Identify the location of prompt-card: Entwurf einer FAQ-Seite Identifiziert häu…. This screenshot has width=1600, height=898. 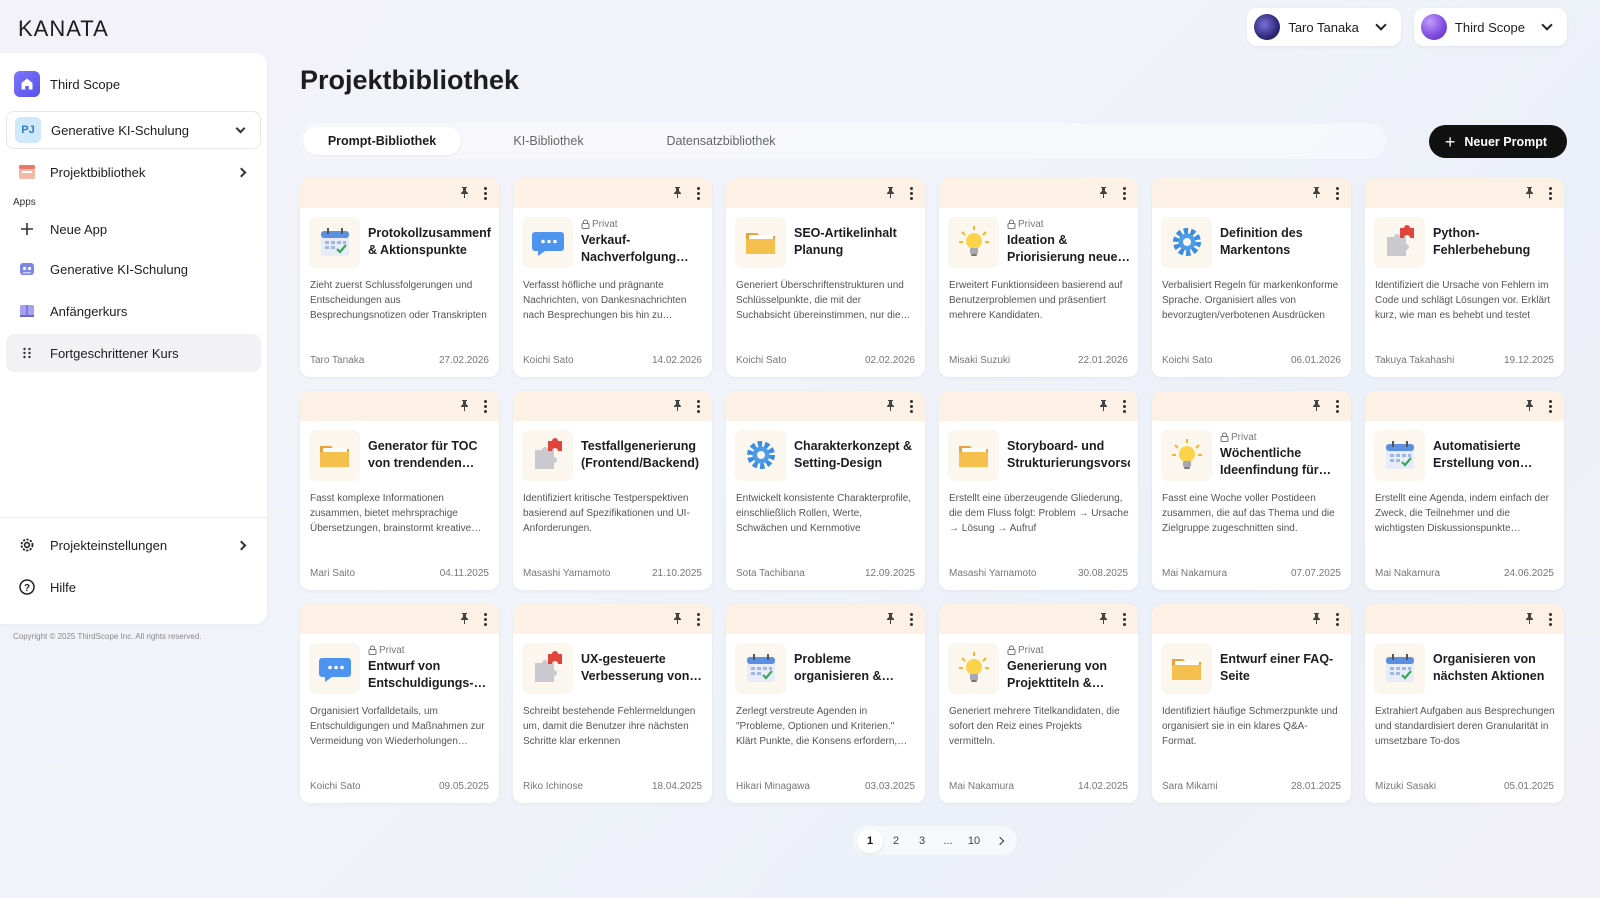
(1251, 703).